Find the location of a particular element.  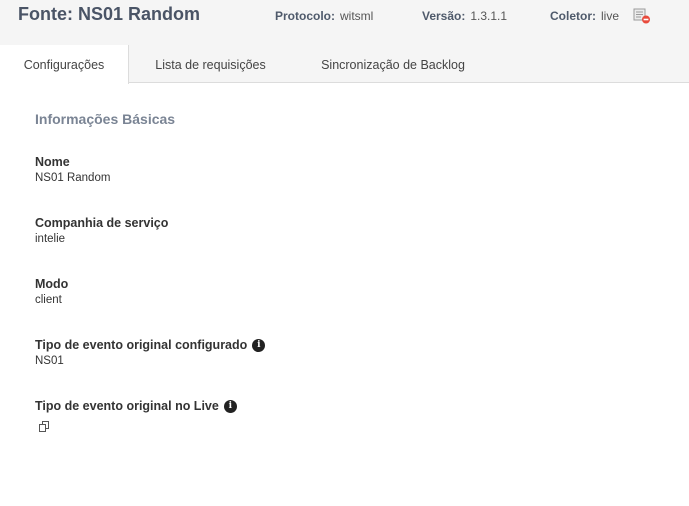

field-label-text: Tipo de evento original no Live is located at coordinates (127, 406).